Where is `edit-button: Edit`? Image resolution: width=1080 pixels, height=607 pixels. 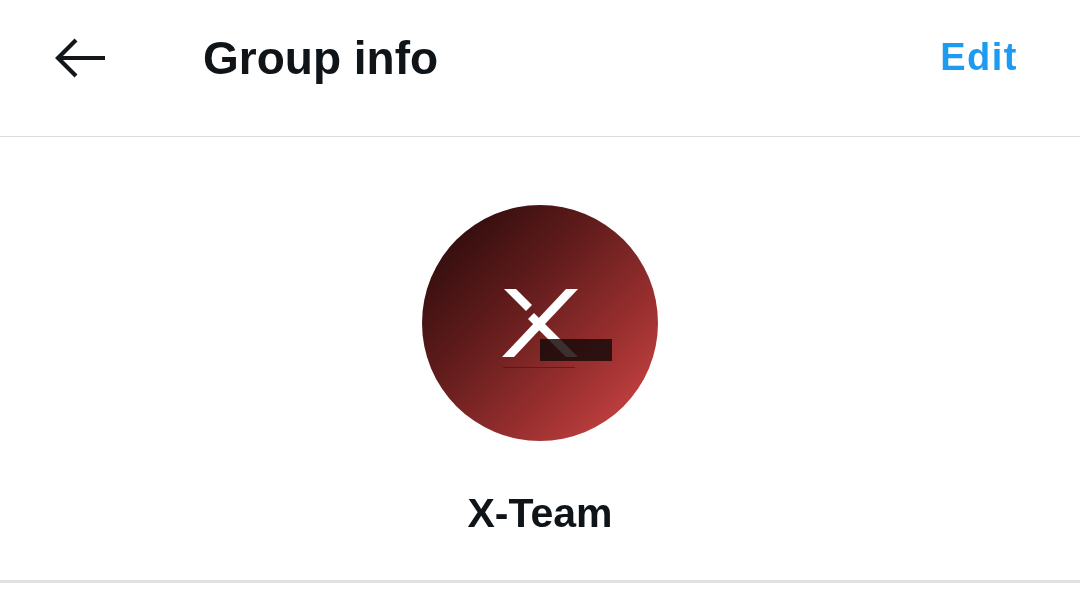
edit-button: Edit is located at coordinates (979, 58).